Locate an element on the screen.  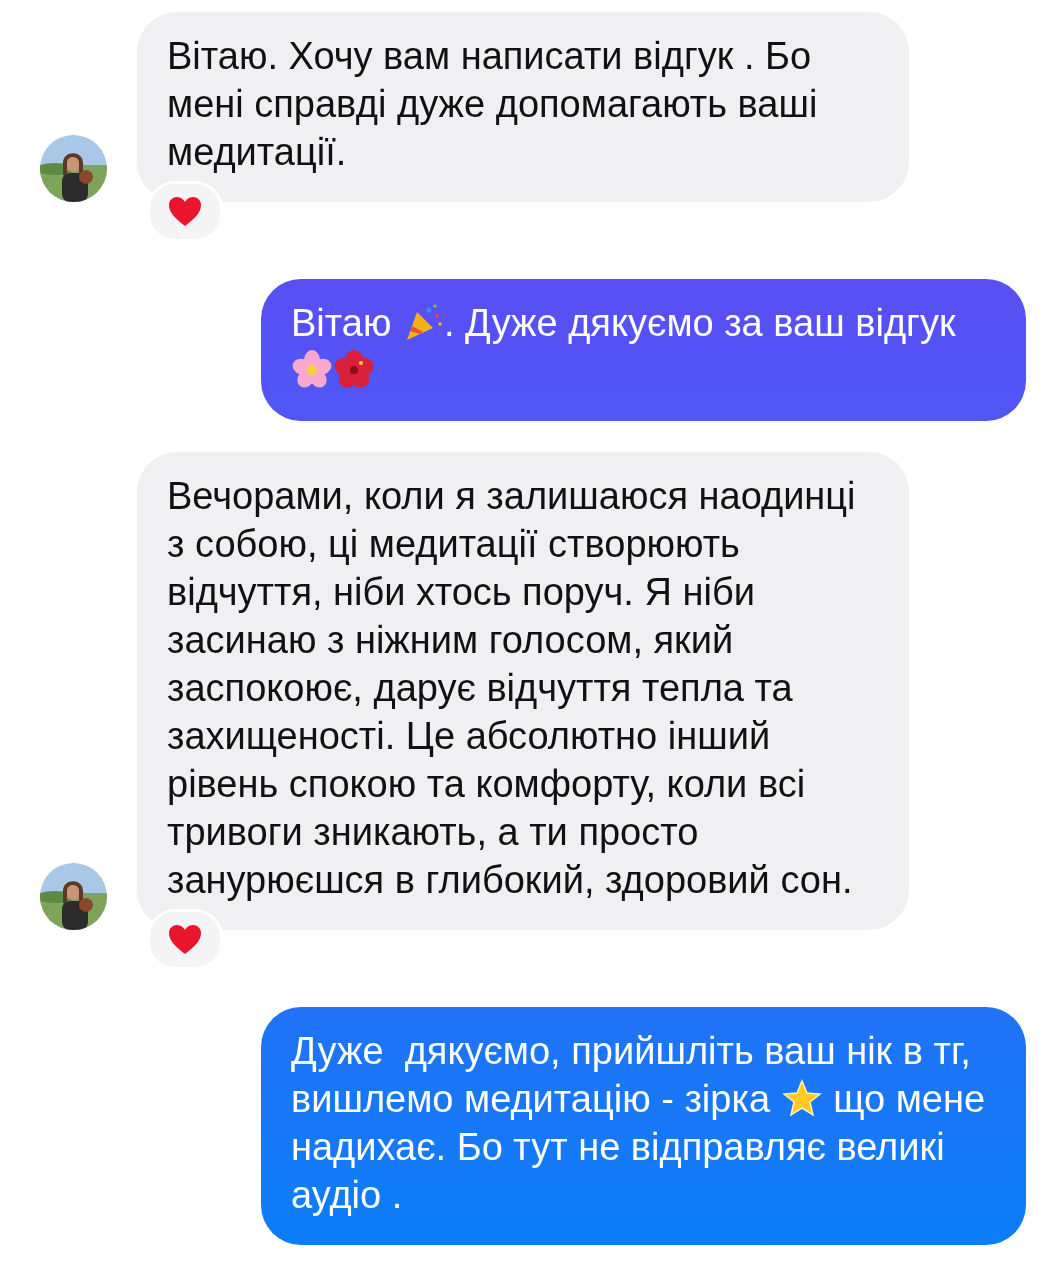
message-bubble: Вітаю. Хочу вам написати відгук . Бо мені справді дуже допомагають ваші медитації. is located at coordinates (523, 107).